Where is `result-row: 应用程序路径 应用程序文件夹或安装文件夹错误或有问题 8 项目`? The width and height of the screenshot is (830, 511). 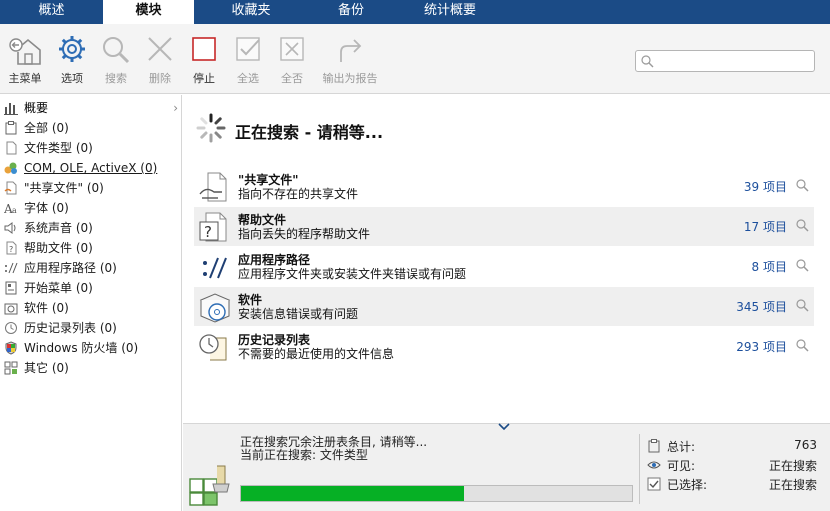
result-row: 应用程序路径 应用程序文件夹或安装文件夹错误或有问题 8 项目 is located at coordinates (504, 266).